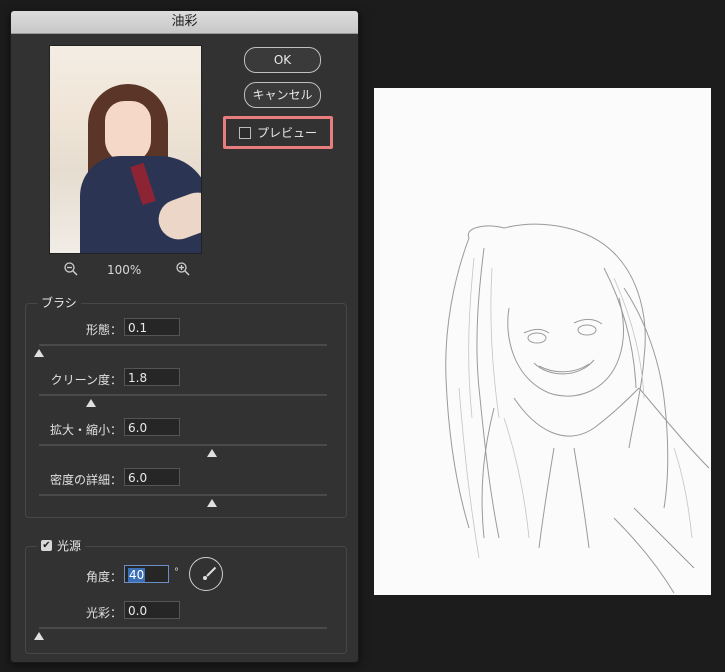 The image size is (725, 672). I want to click on lighting-group-title: ✔ 光源, so click(61, 545).